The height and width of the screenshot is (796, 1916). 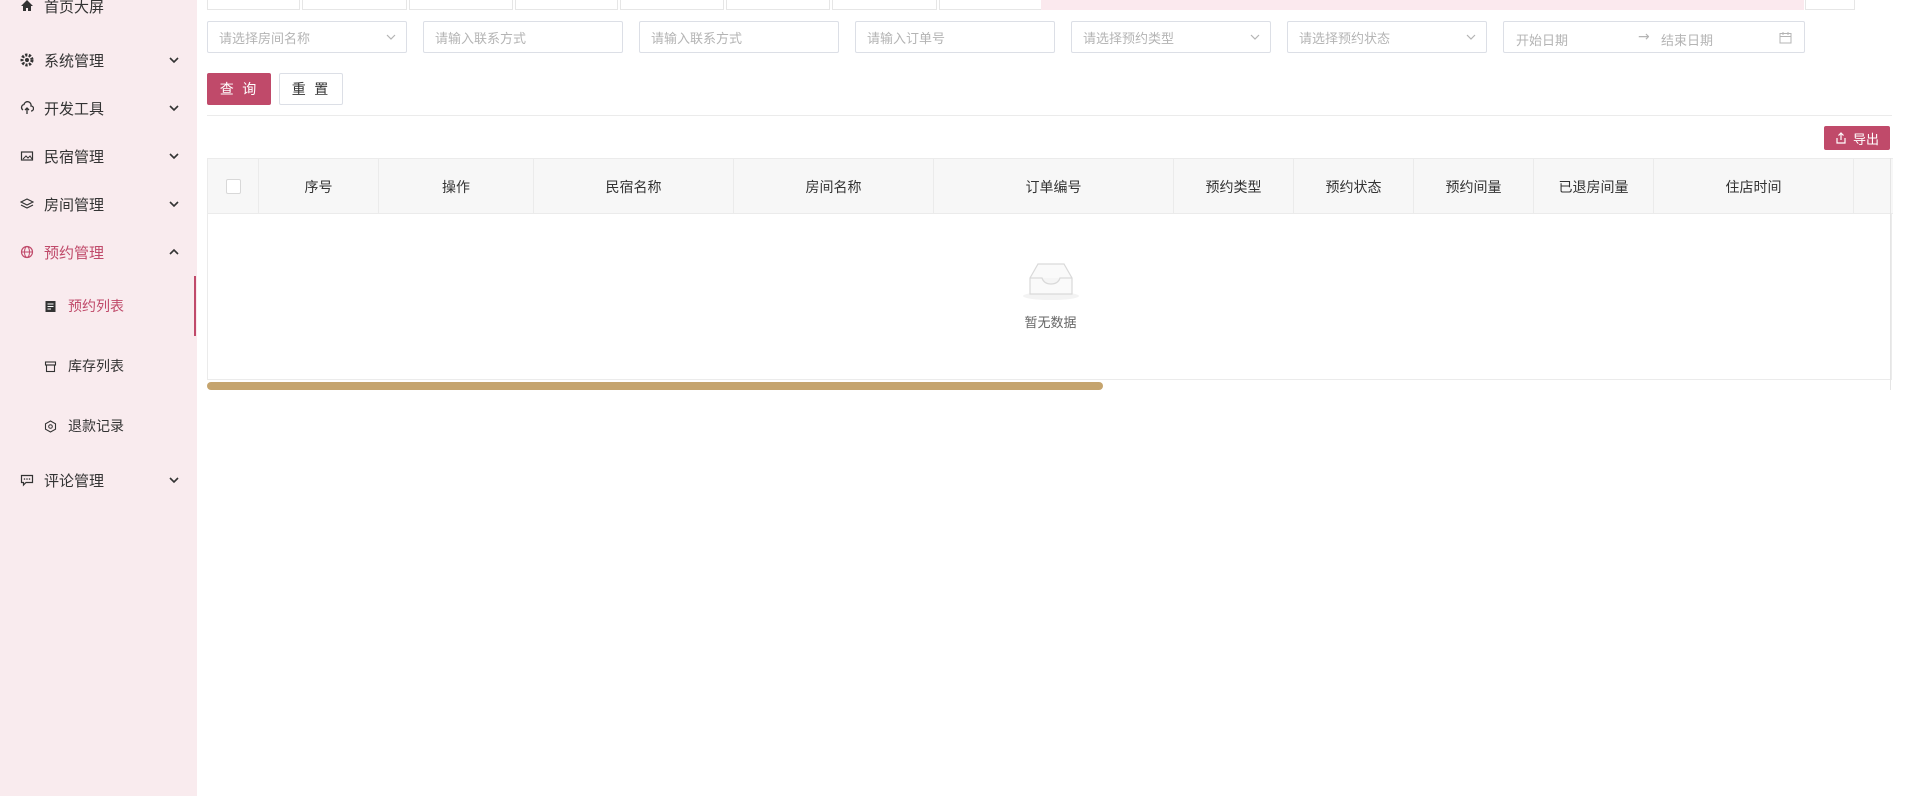 I want to click on column-header: 操作, so click(x=456, y=186).